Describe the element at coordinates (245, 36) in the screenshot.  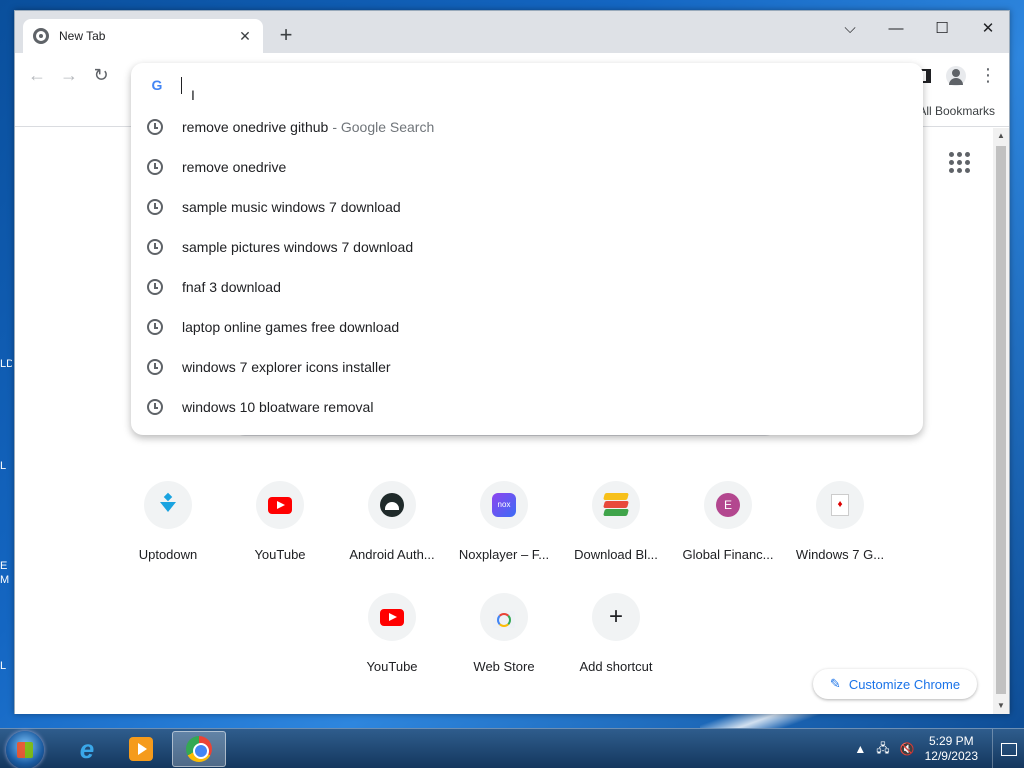
I see `tab-close-icon: ✕` at that location.